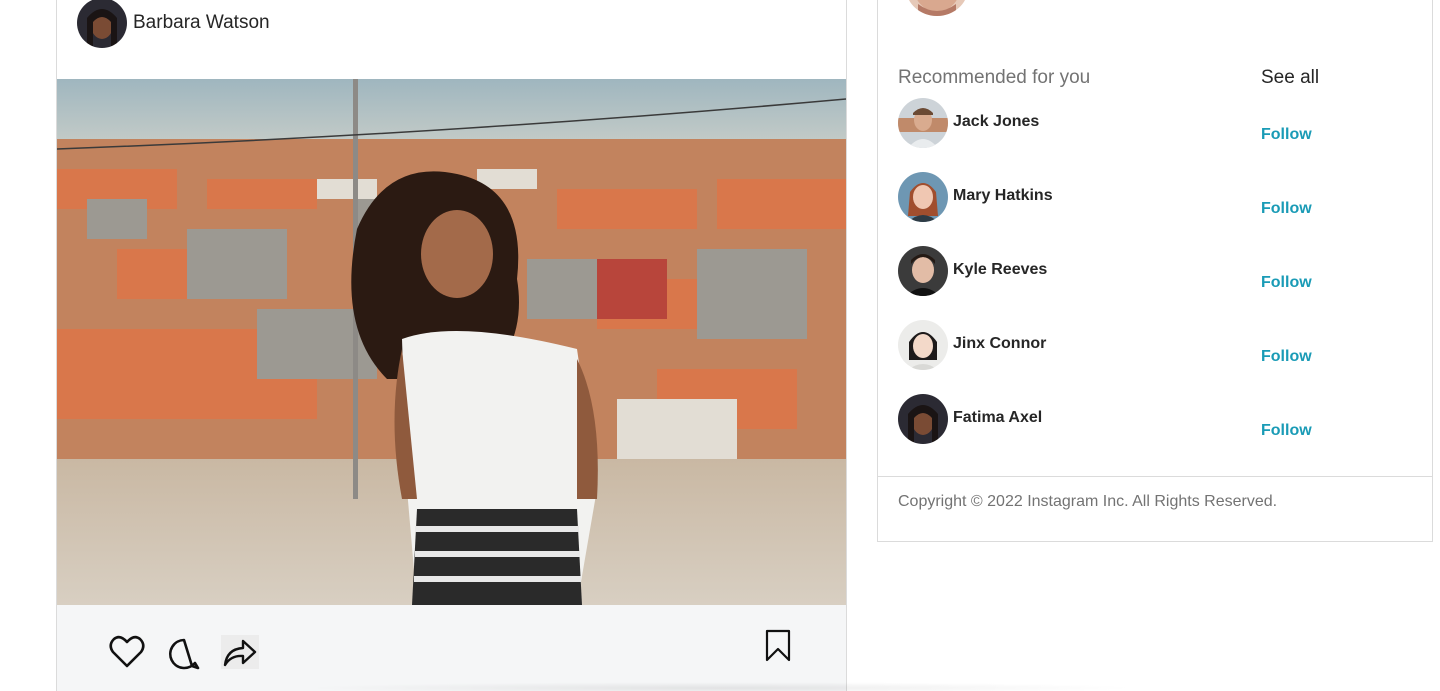  I want to click on post-action-bar, so click(451, 648).